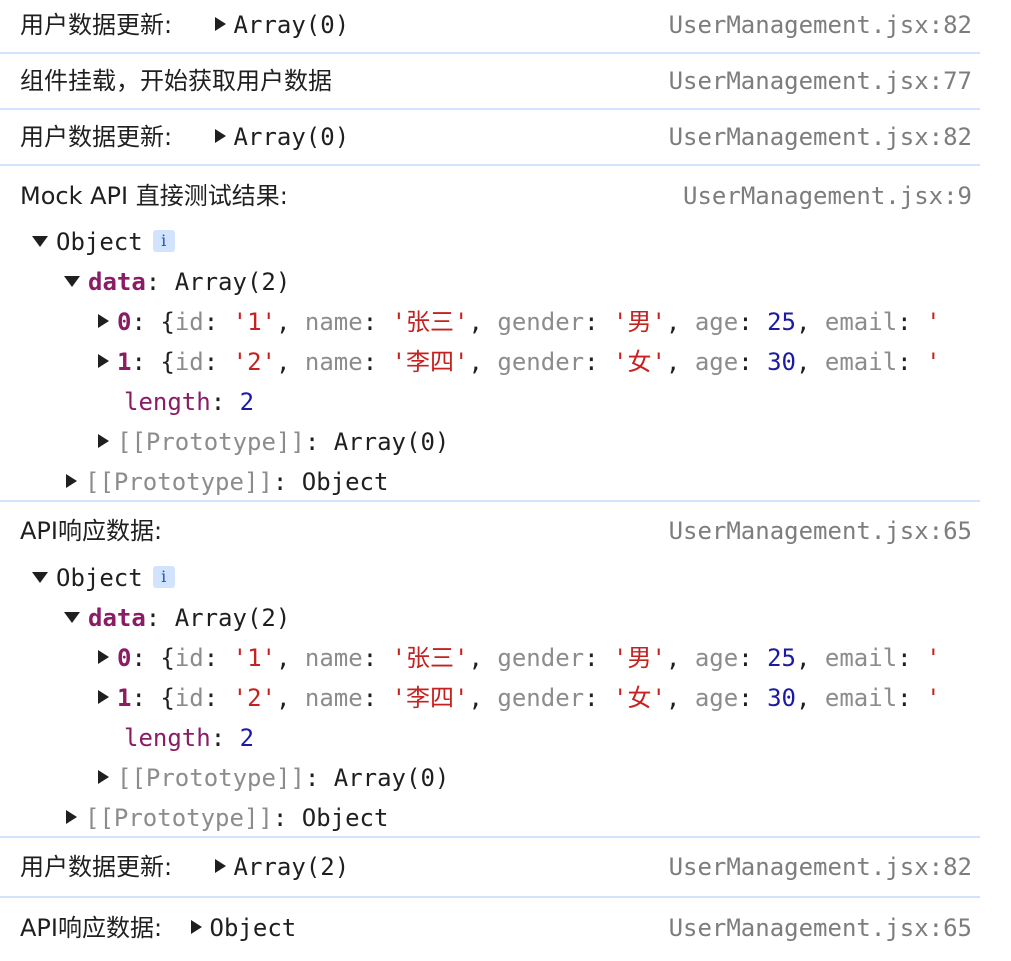 This screenshot has width=1011, height=961. What do you see at coordinates (820, 81) in the screenshot?
I see `source-link: UserManagement.jsx:77` at bounding box center [820, 81].